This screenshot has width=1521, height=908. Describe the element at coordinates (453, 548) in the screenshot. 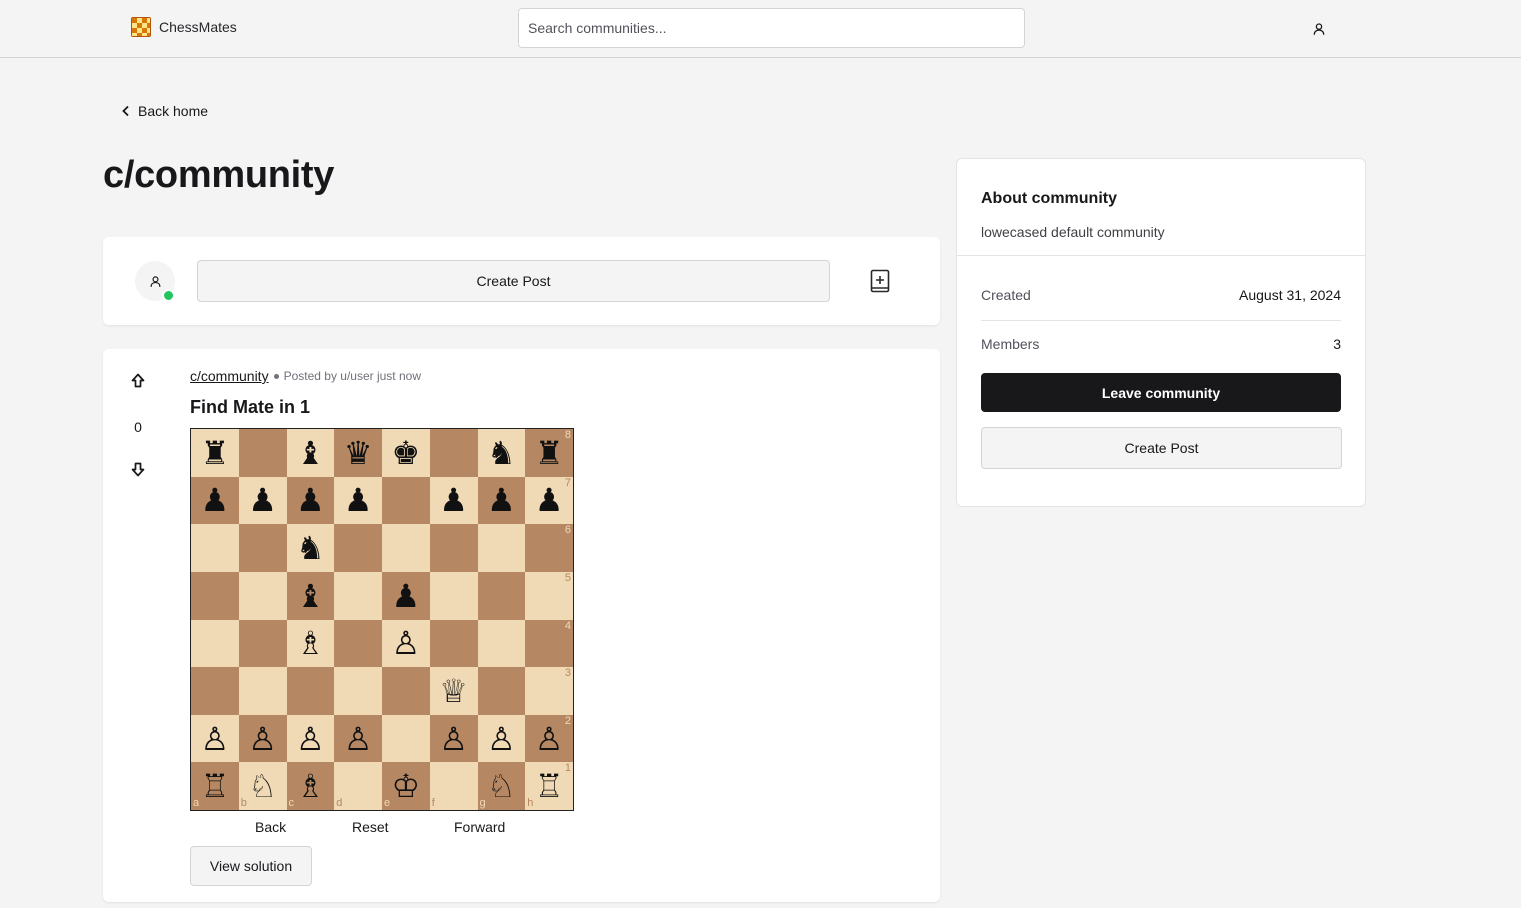

I see `board-square-f6` at that location.